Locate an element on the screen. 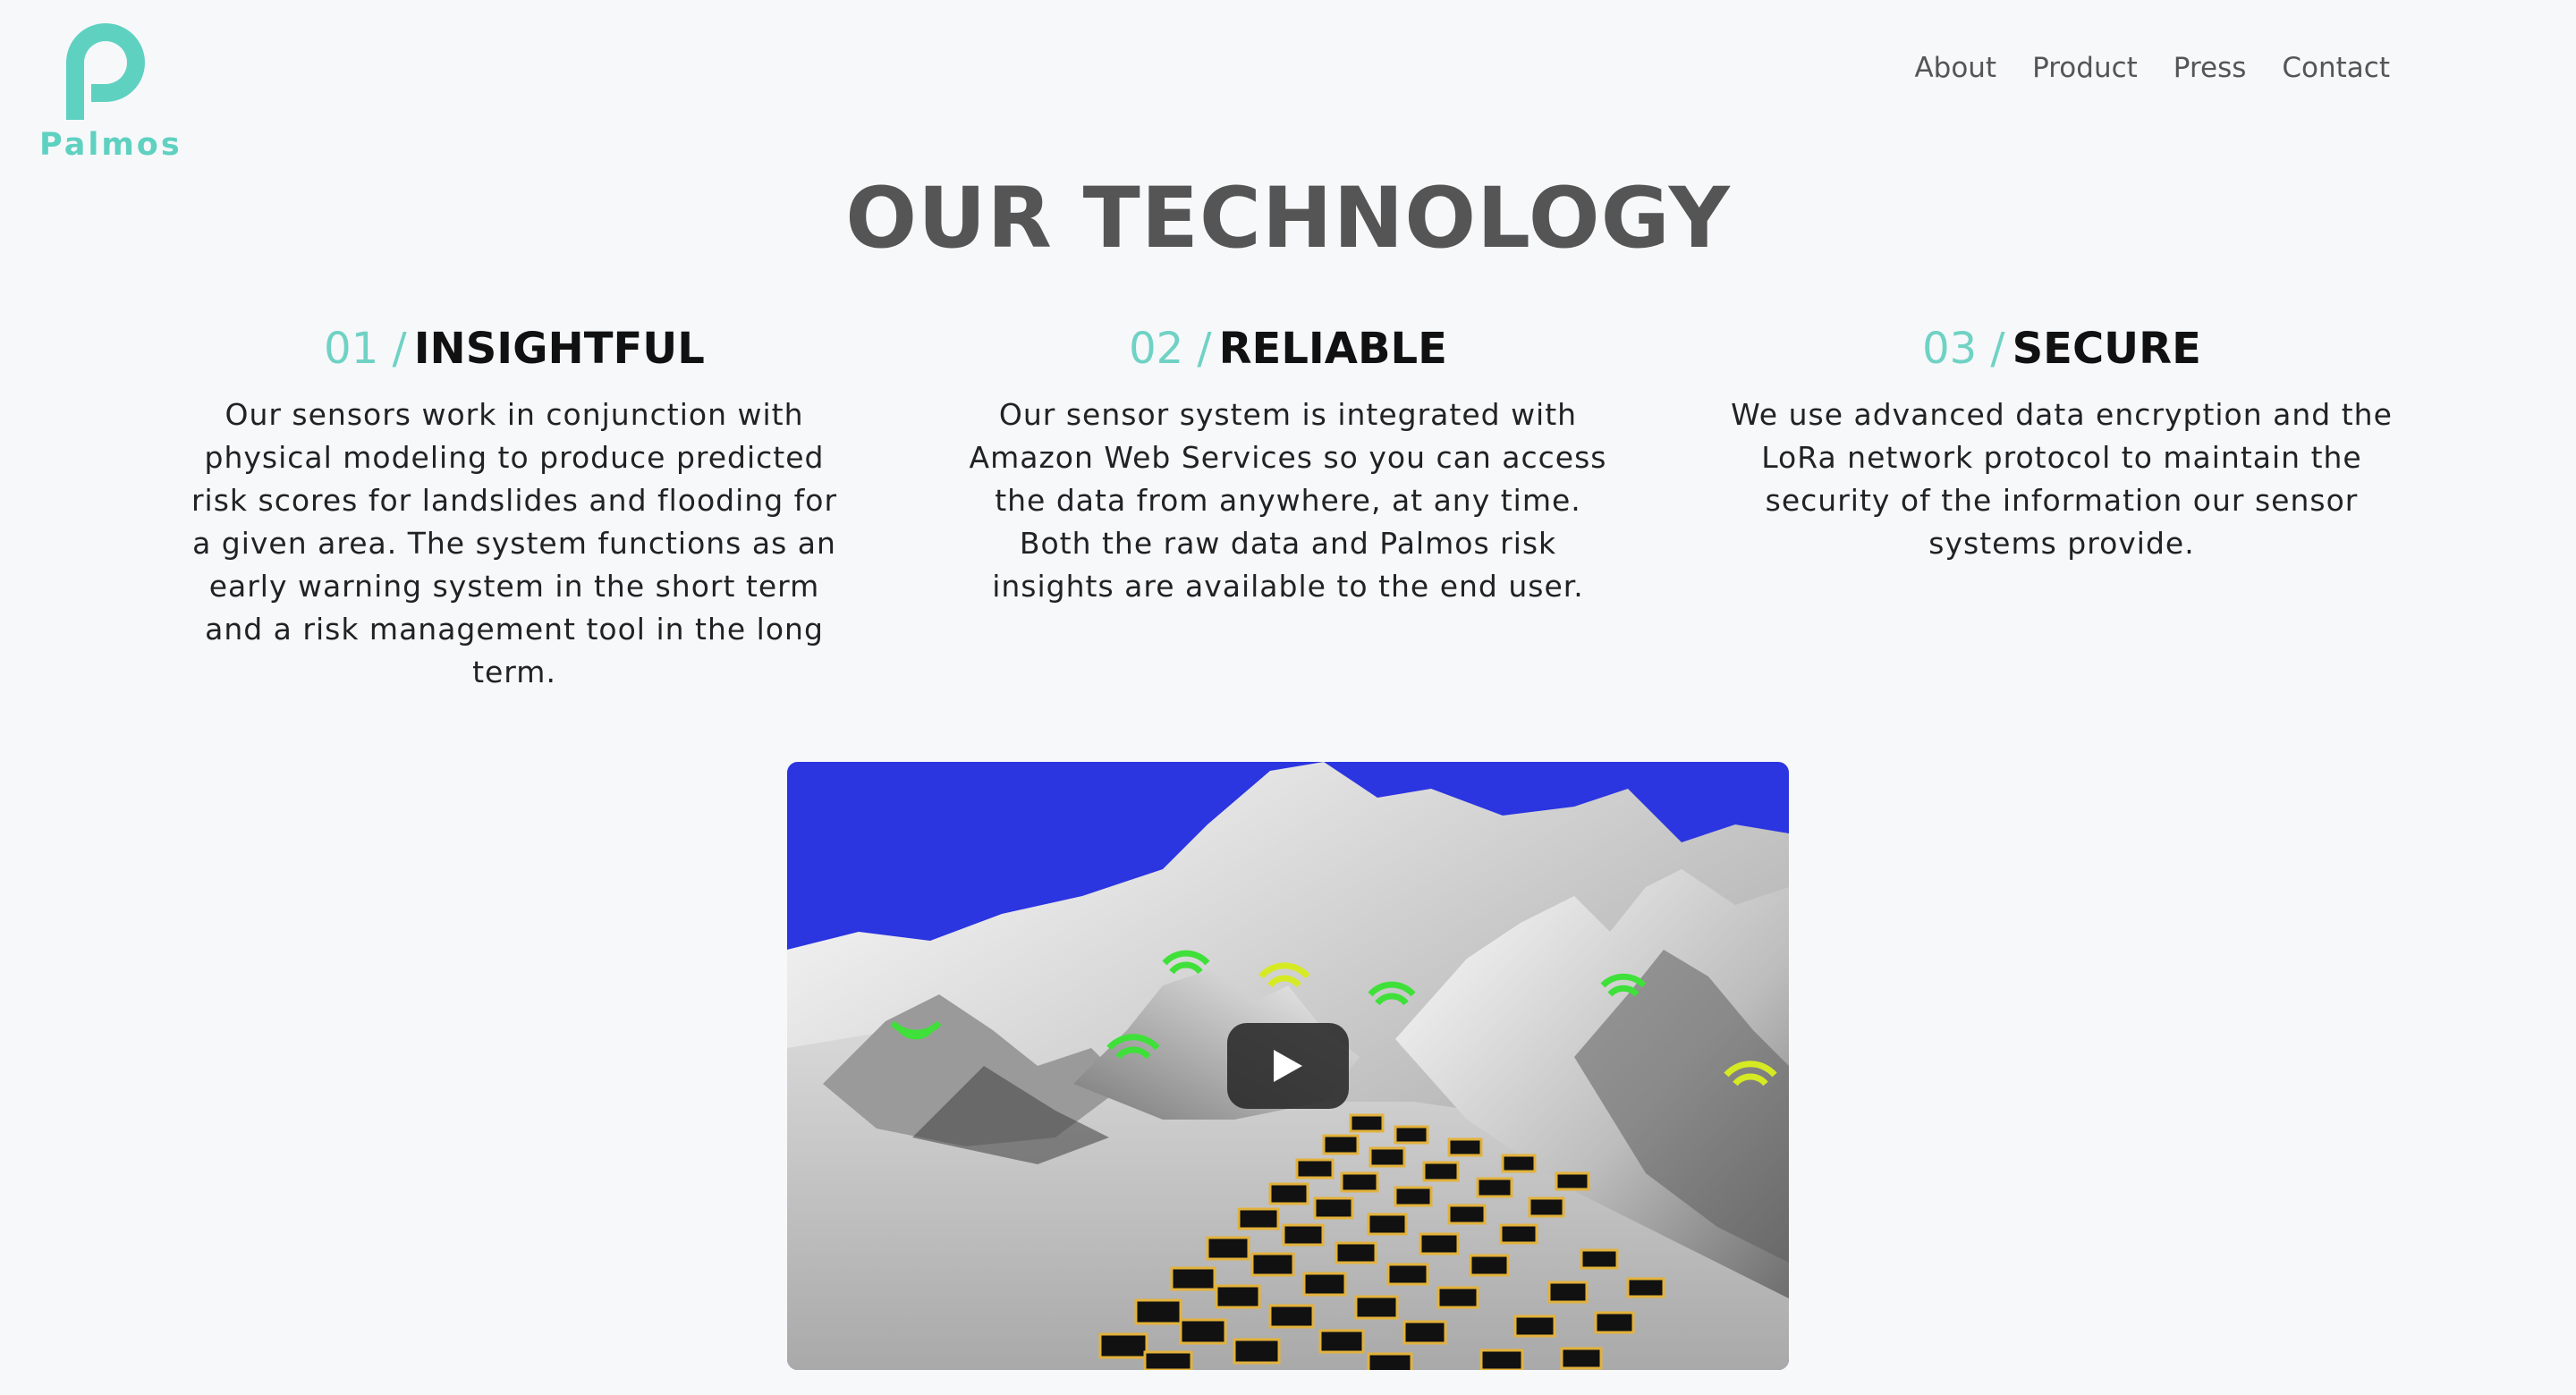 The width and height of the screenshot is (2576, 1395). feature-title: RELIABLE is located at coordinates (1332, 349).